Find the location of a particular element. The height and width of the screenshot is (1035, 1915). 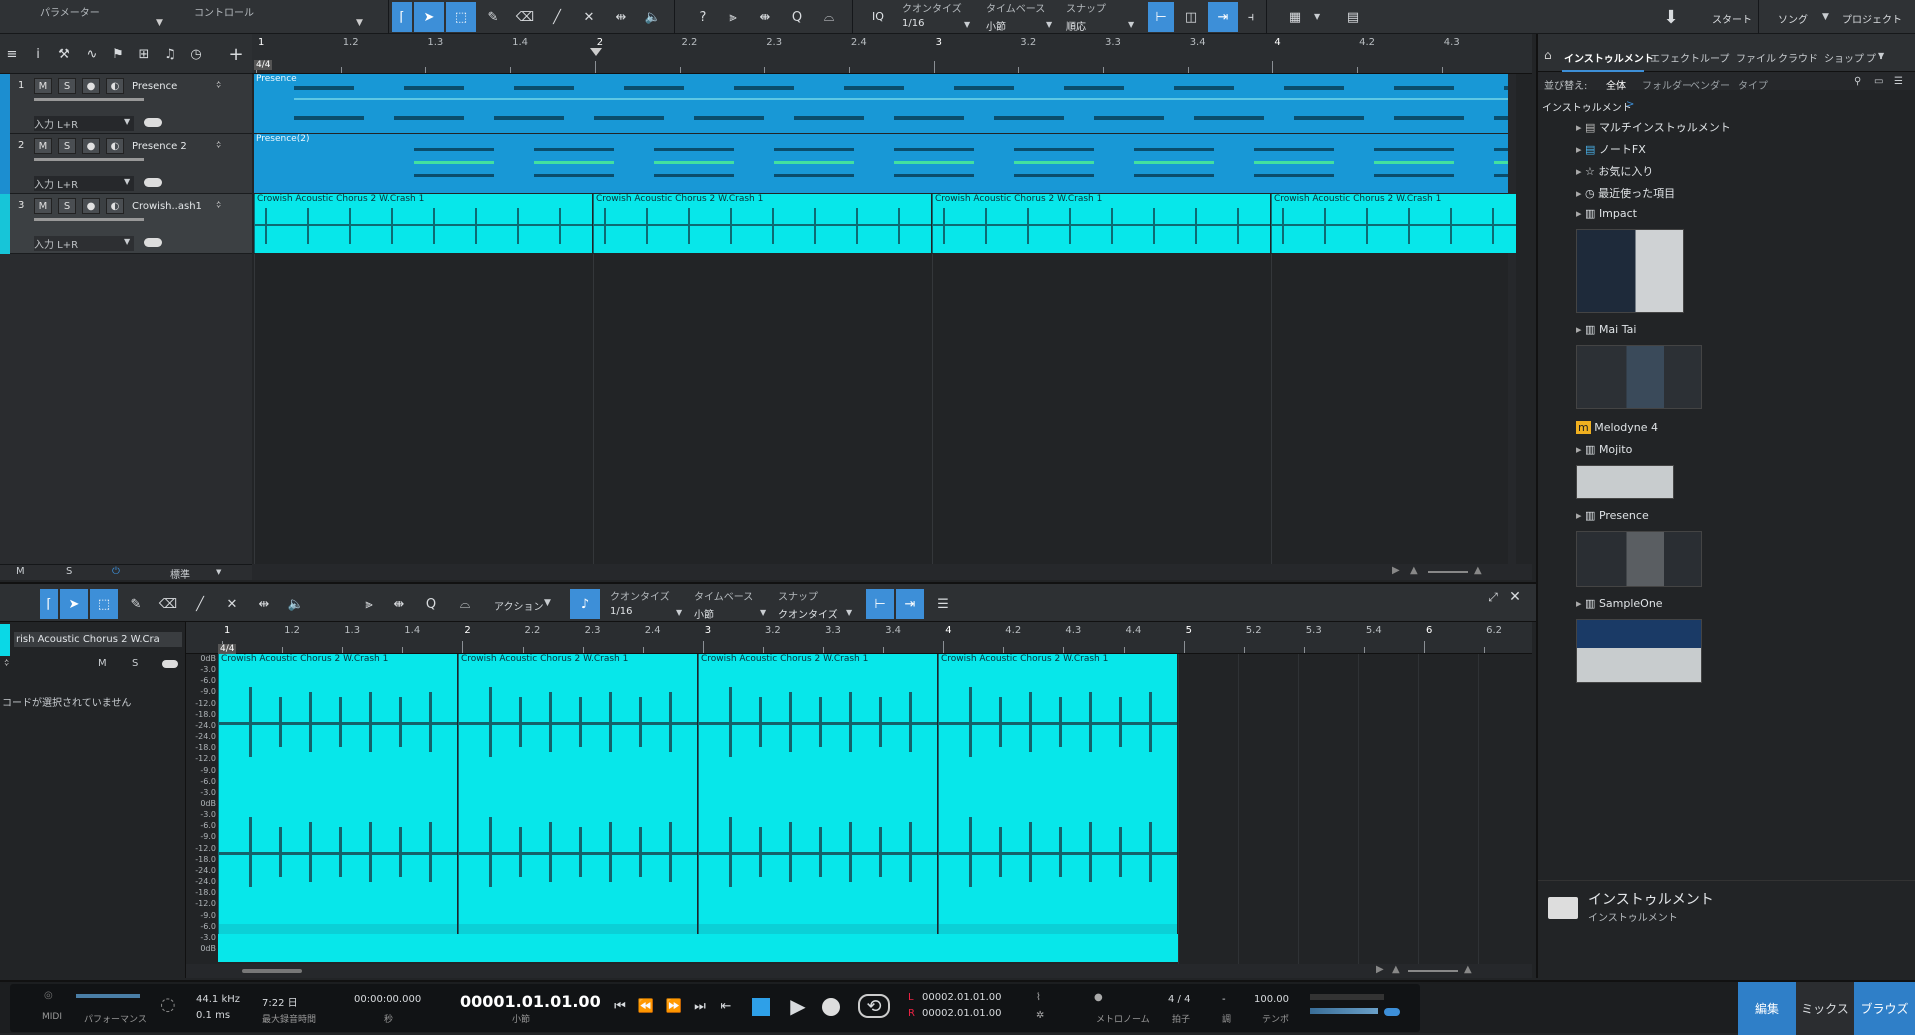

show-solo-button: S is located at coordinates (69, 571).